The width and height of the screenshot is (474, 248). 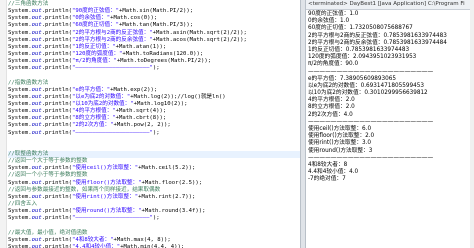 I want to click on code-token-str: "使用round()方法取整：", so click(x=107, y=211).